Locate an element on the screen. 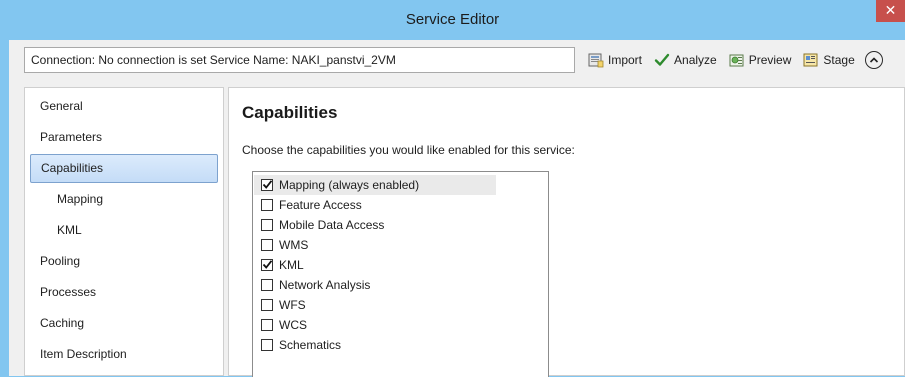 The width and height of the screenshot is (905, 377). collapse-button is located at coordinates (873, 60).